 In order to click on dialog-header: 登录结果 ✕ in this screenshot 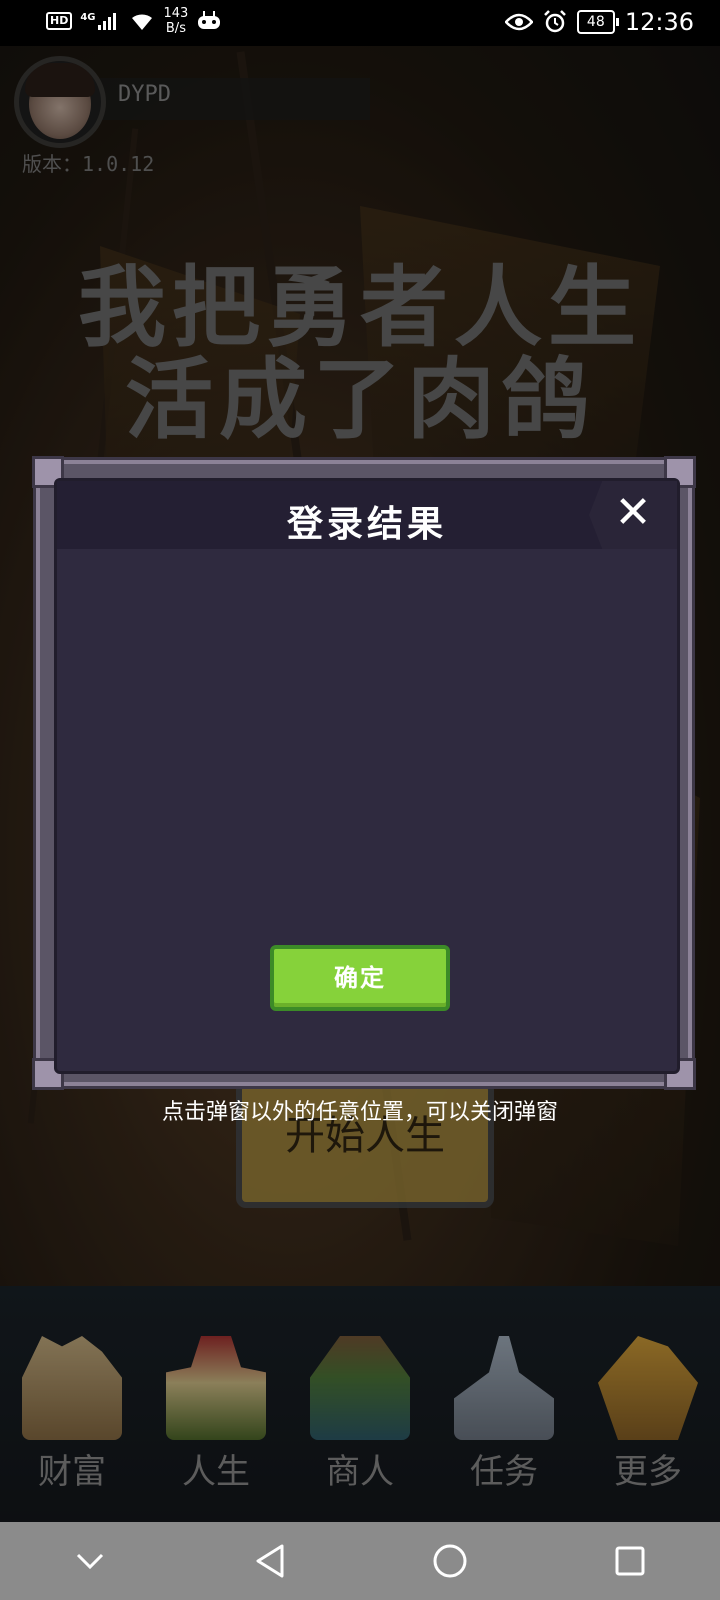, I will do `click(367, 515)`.